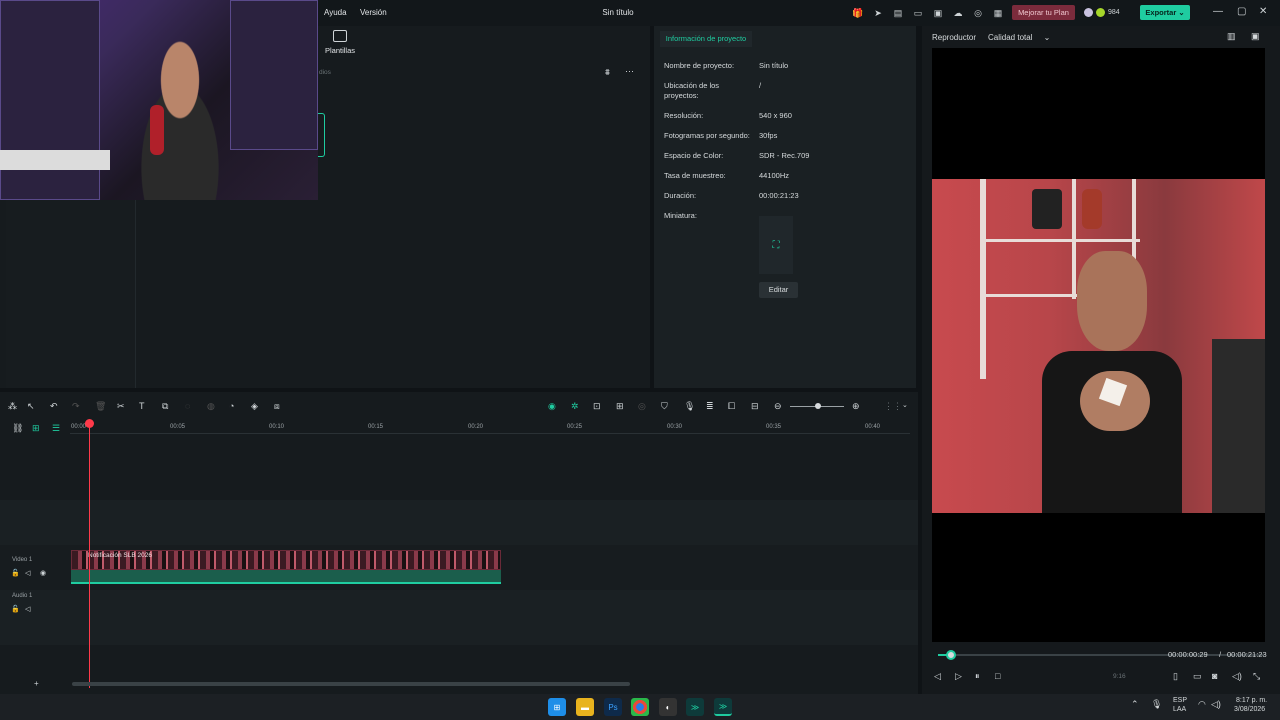 Image resolution: width=1280 pixels, height=720 pixels. Describe the element at coordinates (723, 707) in the screenshot. I see `filmora-active-icon: ≫` at that location.